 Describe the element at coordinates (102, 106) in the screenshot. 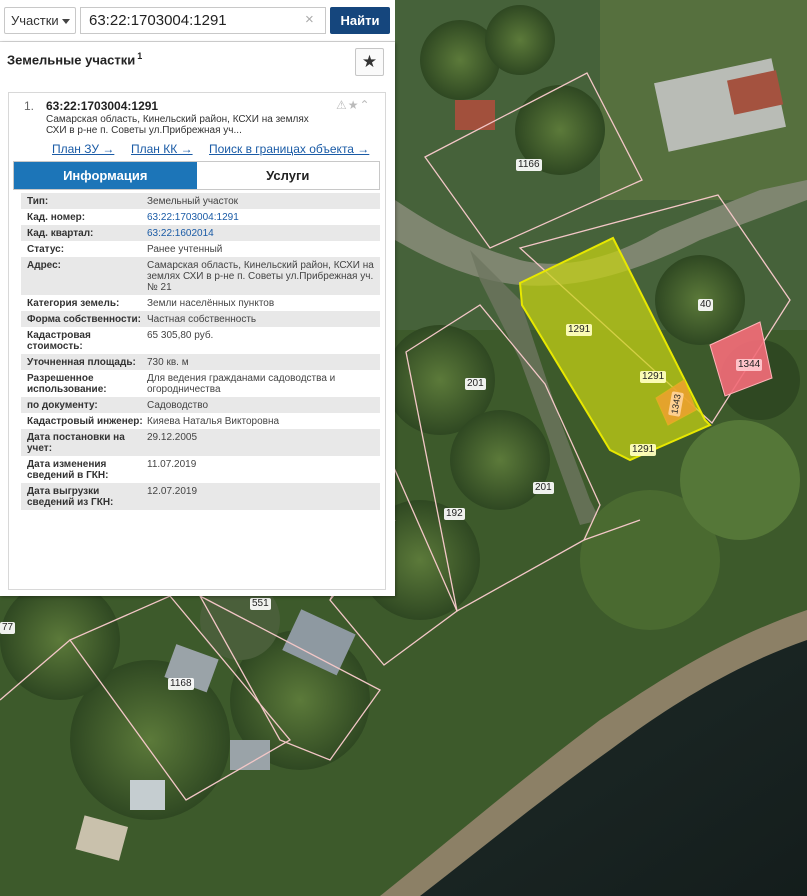

I see `result-title: 63:22:1703004:1291` at that location.